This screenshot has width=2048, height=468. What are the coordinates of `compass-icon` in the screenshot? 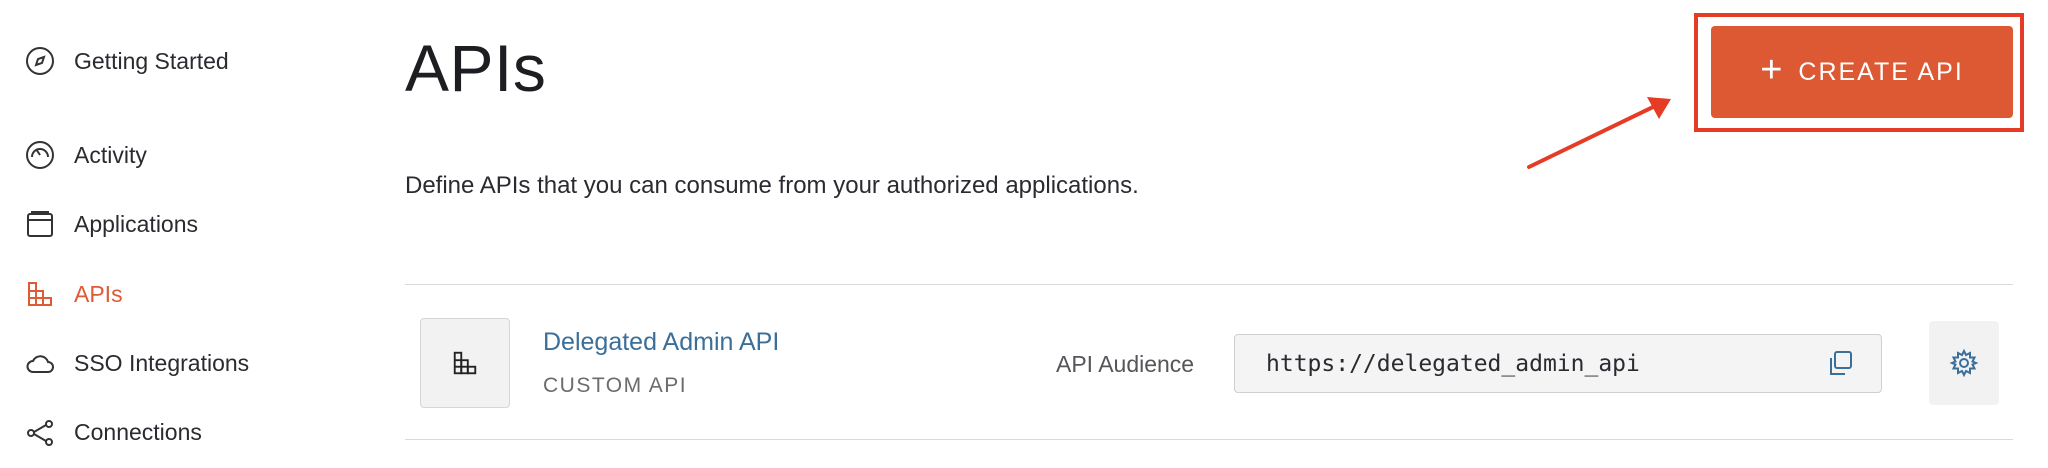 It's located at (40, 61).